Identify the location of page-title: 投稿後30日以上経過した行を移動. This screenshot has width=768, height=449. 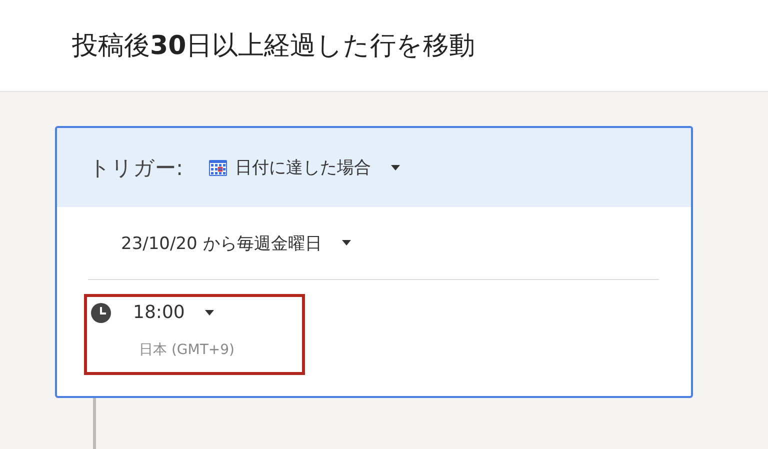
(274, 46).